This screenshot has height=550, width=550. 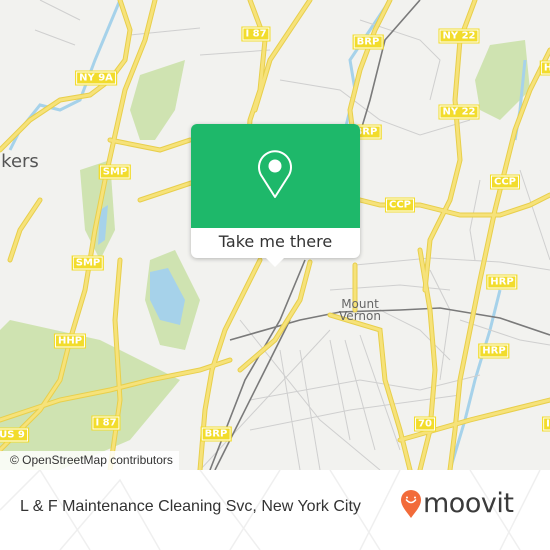 What do you see at coordinates (275, 262) in the screenshot?
I see `popup-pointer` at bounding box center [275, 262].